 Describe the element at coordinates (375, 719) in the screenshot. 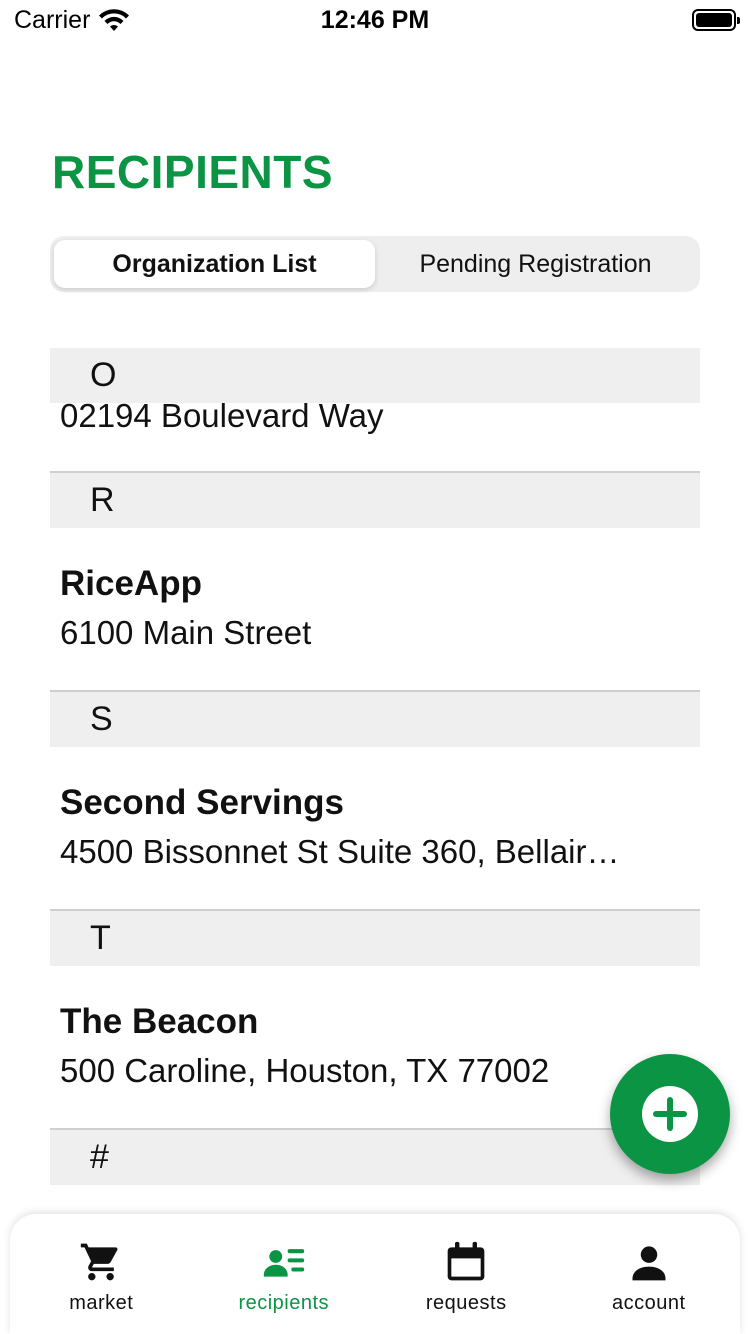

I see `section-header-s: S` at that location.